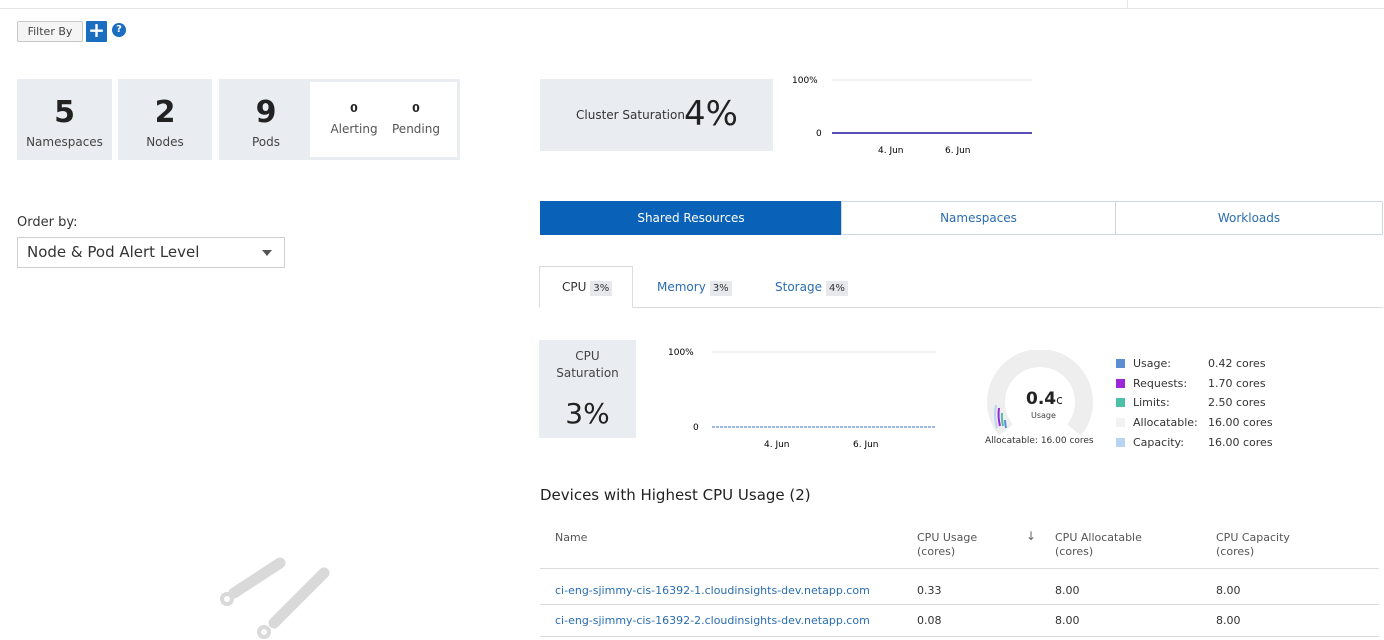 The width and height of the screenshot is (1384, 640). I want to click on legend-swatch-allocatable, so click(1120, 422).